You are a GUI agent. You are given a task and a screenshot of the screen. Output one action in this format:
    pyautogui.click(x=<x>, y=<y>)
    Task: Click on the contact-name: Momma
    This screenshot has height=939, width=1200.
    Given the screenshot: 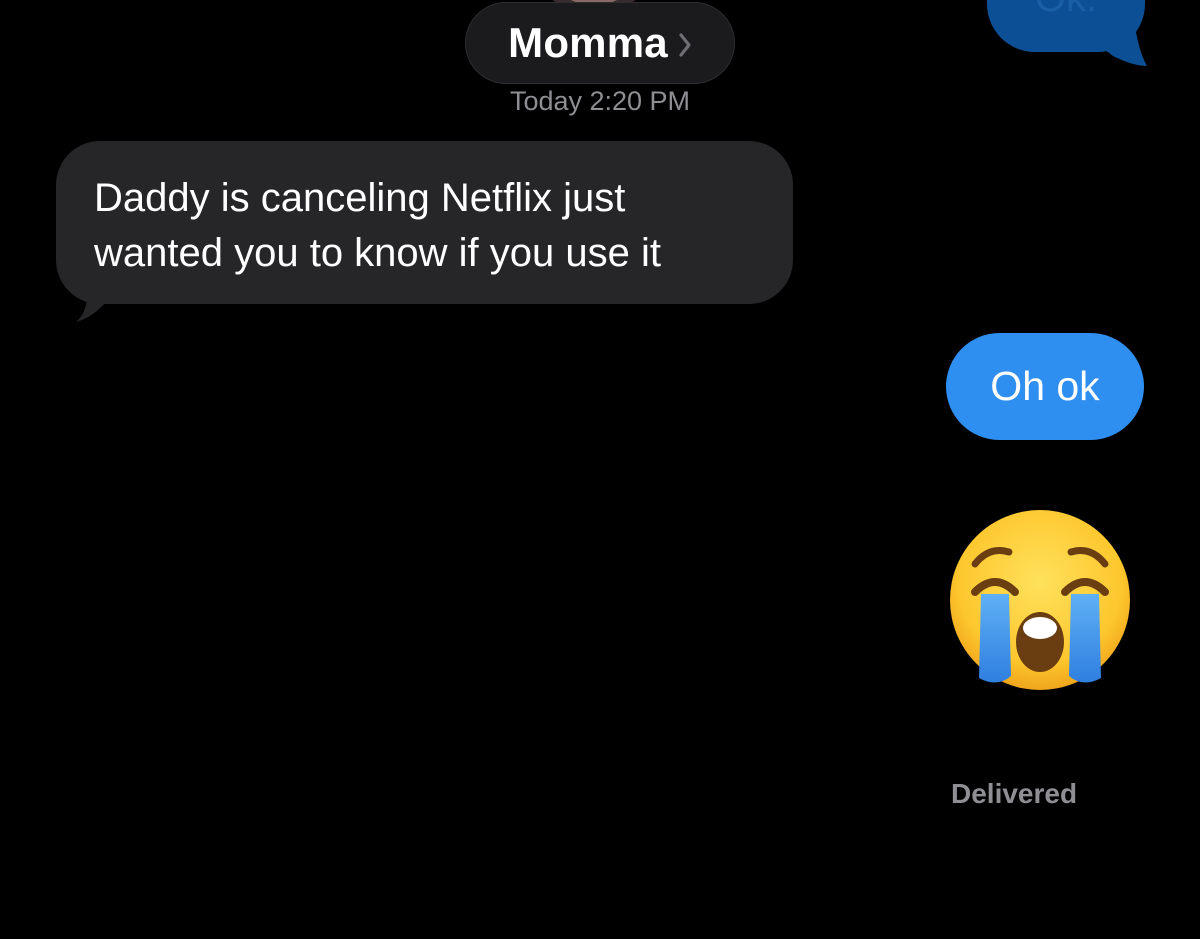 What is the action you would take?
    pyautogui.click(x=588, y=42)
    